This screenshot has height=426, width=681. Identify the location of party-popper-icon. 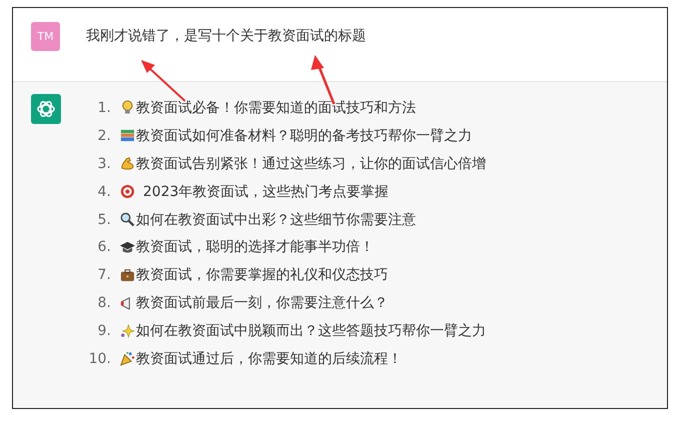
(127, 358).